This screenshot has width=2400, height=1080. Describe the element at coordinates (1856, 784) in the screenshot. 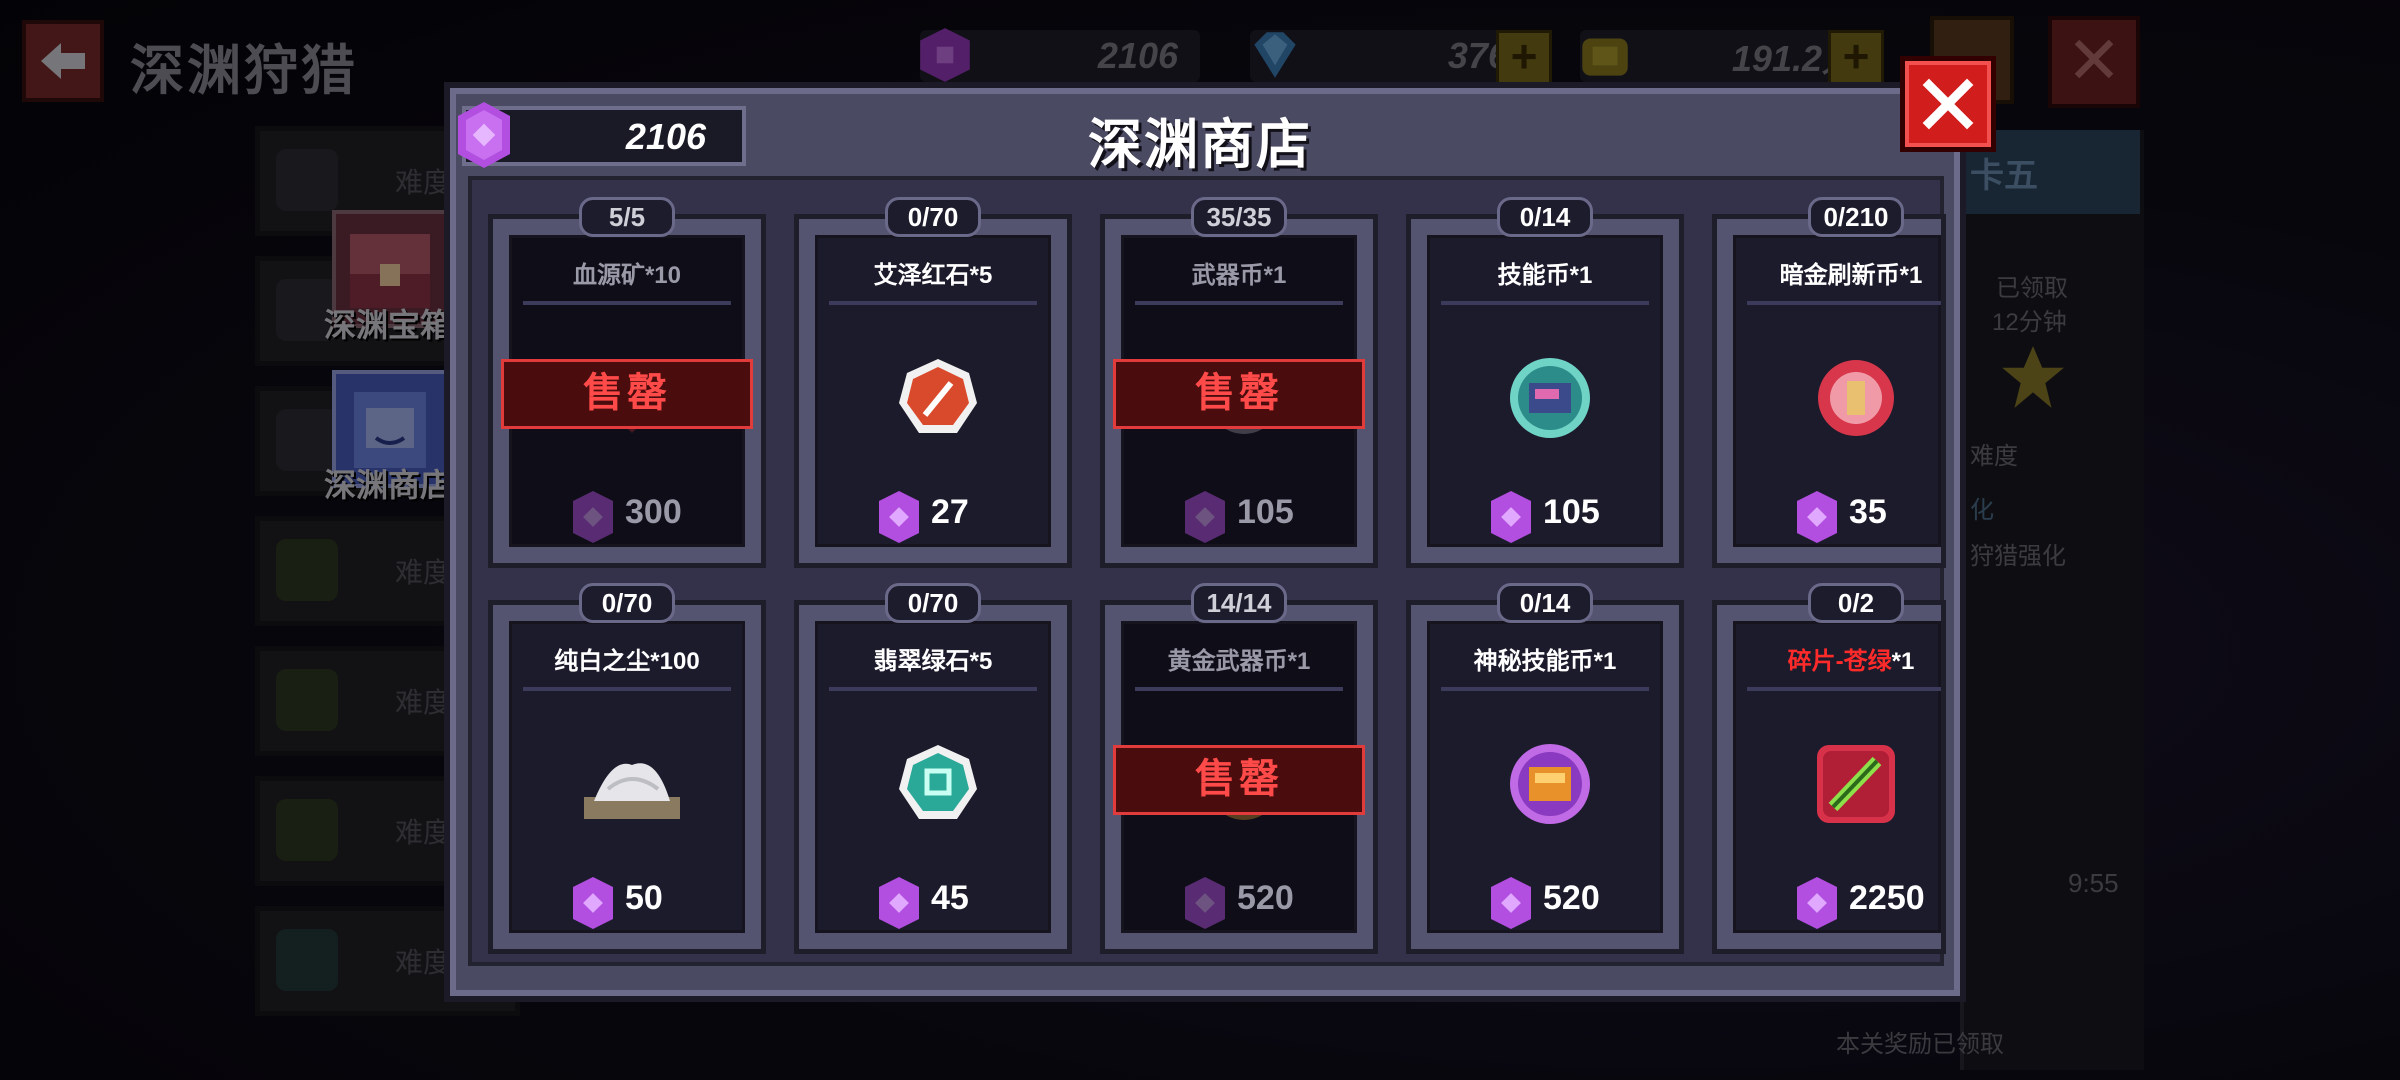

I see `fragment-green-icon` at that location.